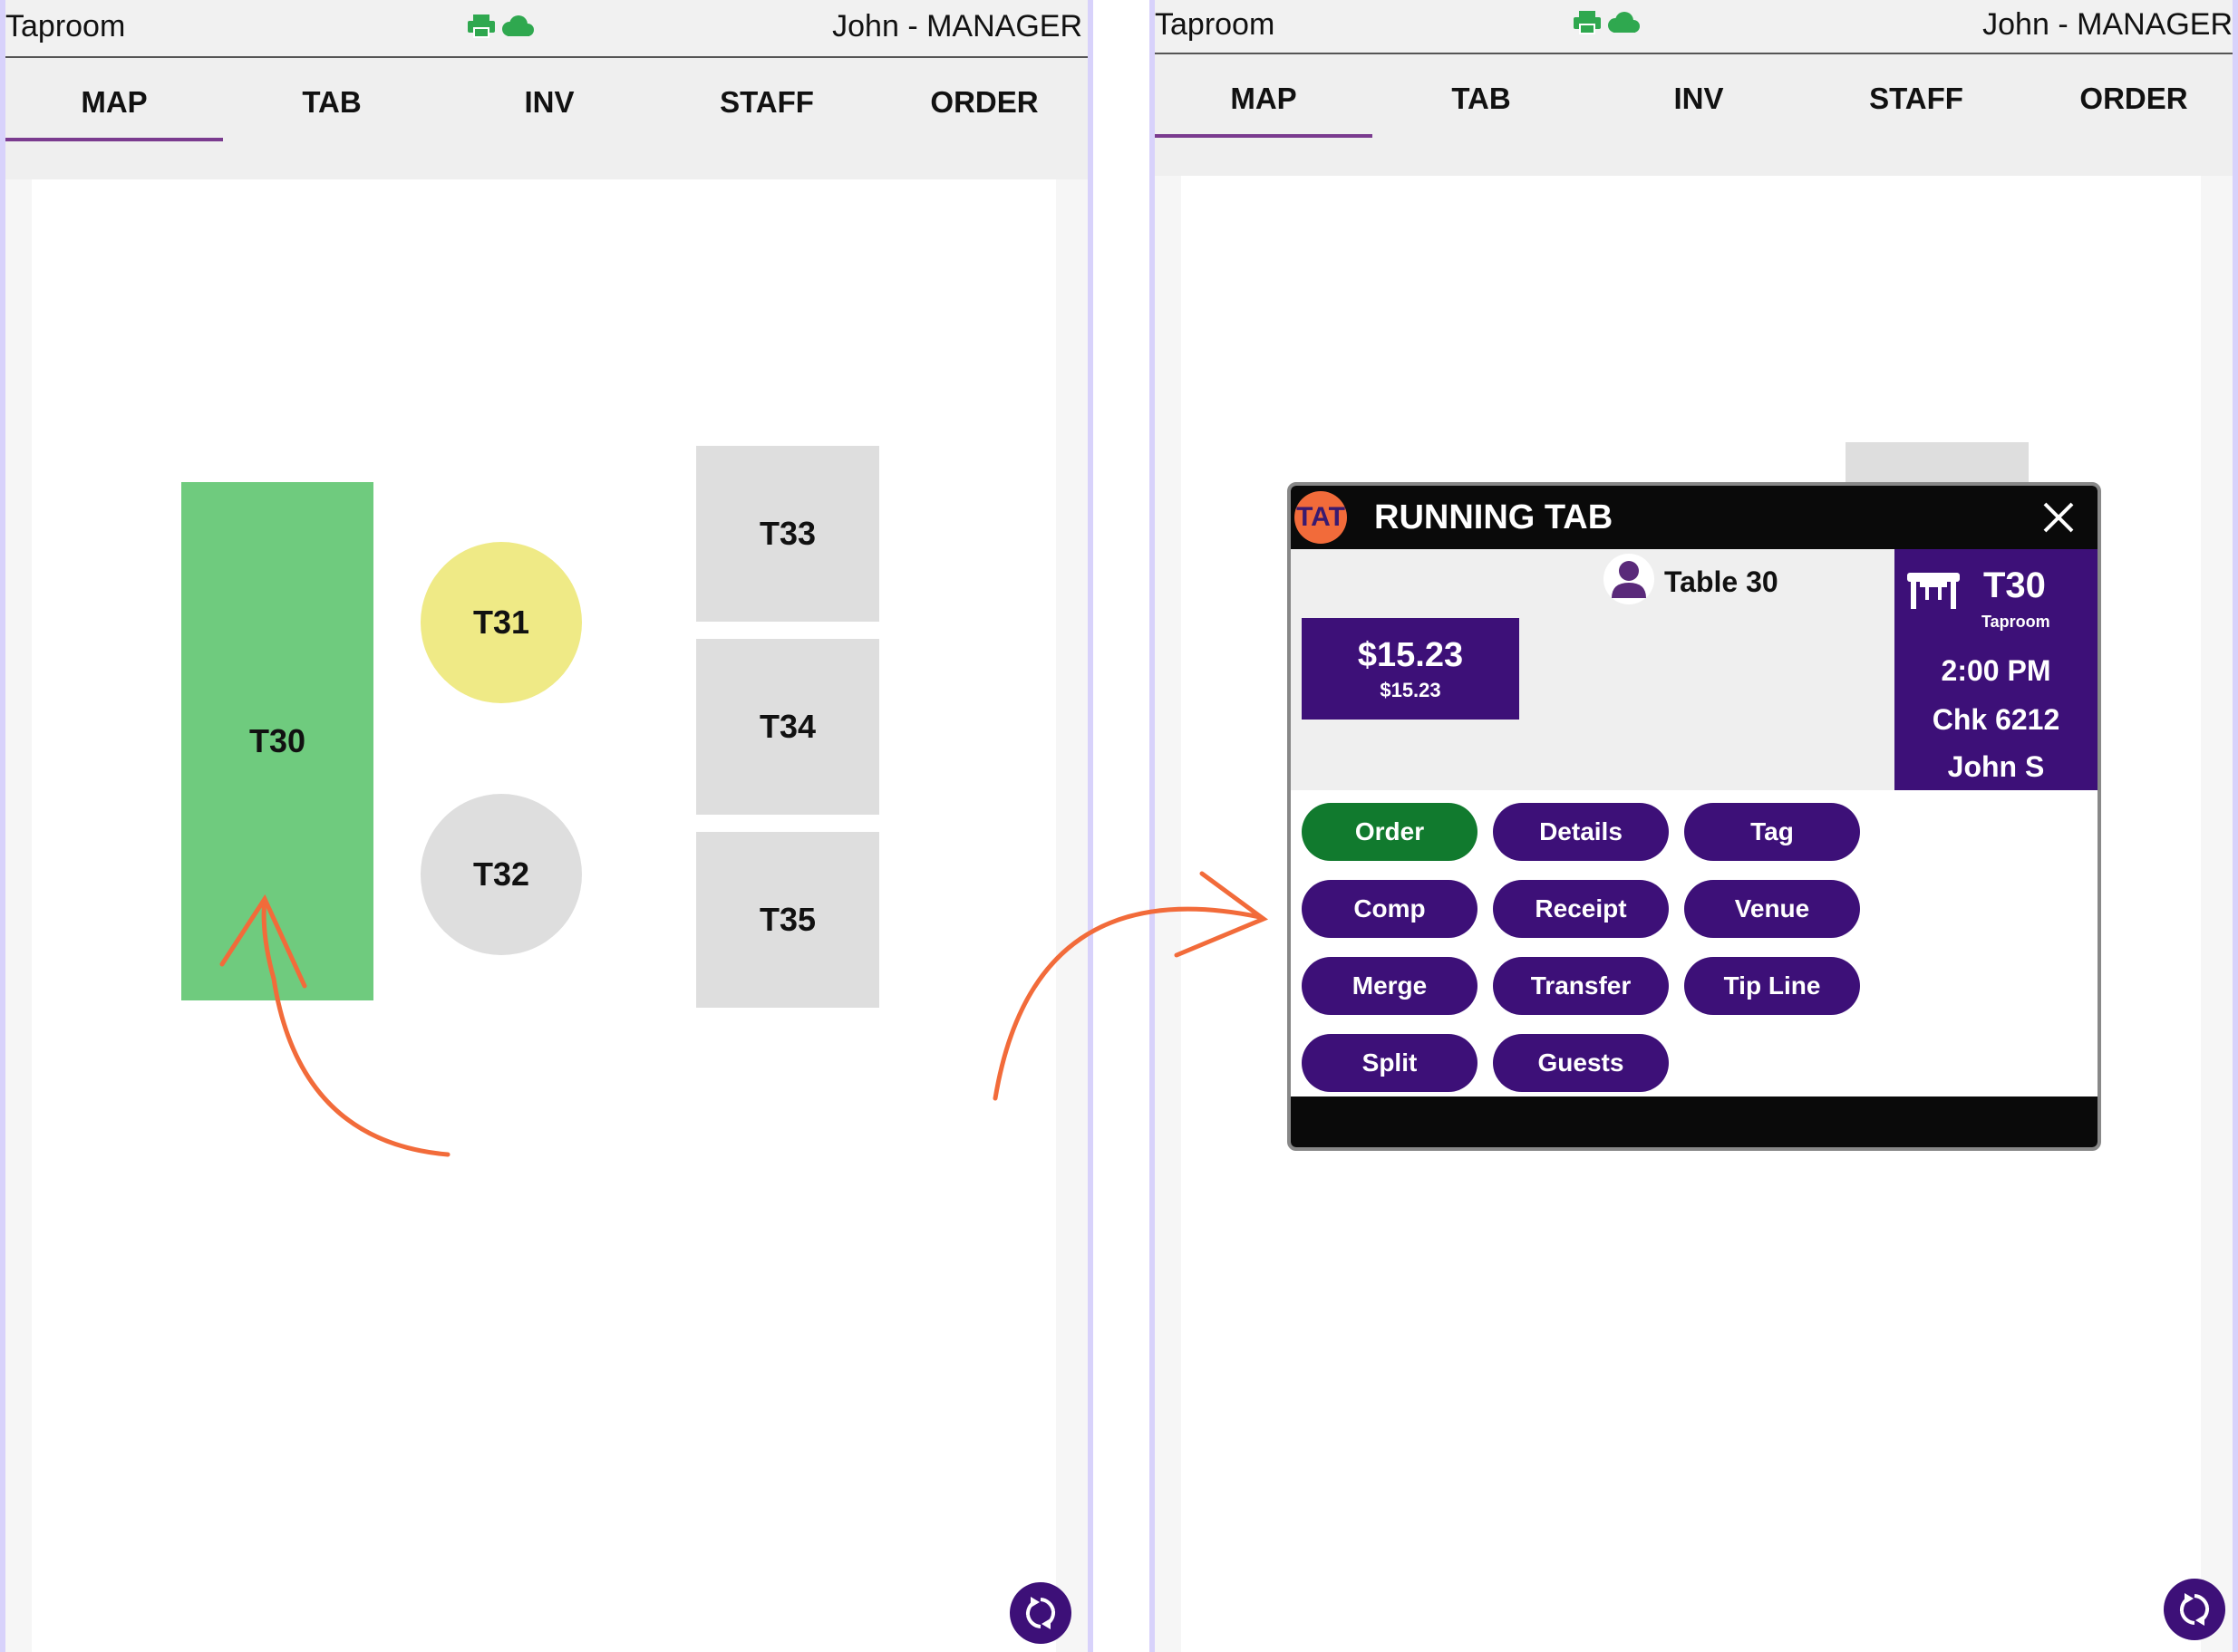  I want to click on main-nav: MAP TAB INV STAFF ORDER, so click(546, 118).